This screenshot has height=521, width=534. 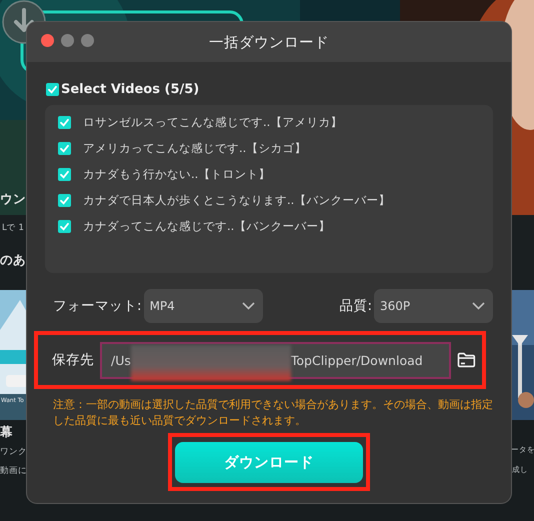 What do you see at coordinates (212, 122) in the screenshot?
I see `video-title: ロサンゼルスってこんな感じです..【アメリカ】` at bounding box center [212, 122].